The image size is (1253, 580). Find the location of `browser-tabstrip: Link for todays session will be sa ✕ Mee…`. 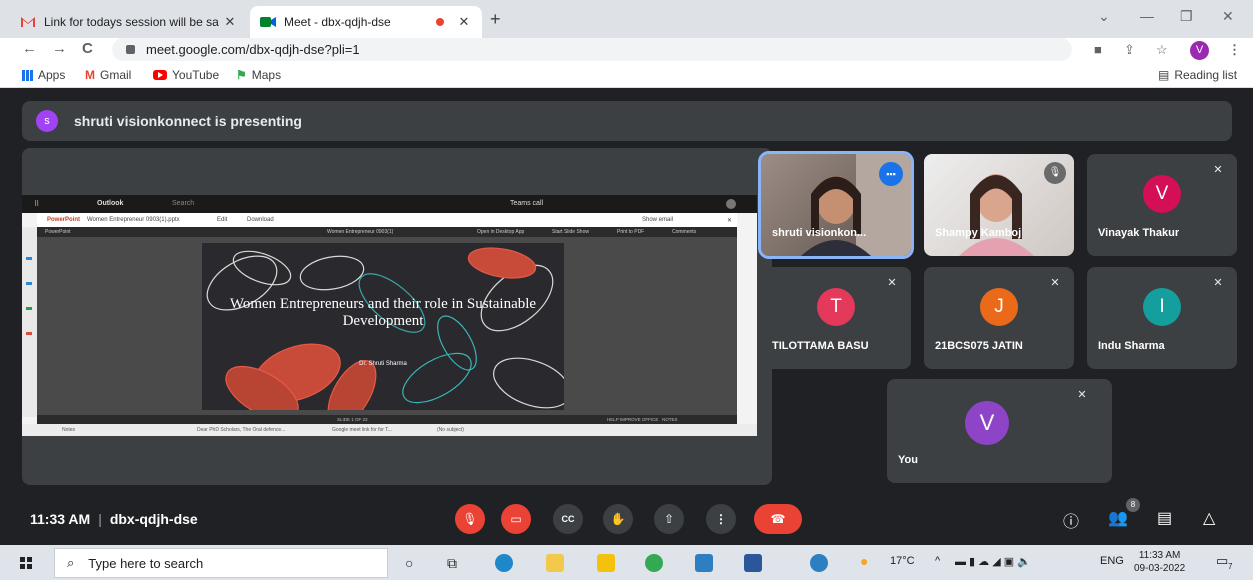

browser-tabstrip: Link for todays session will be sa ✕ Mee… is located at coordinates (626, 19).